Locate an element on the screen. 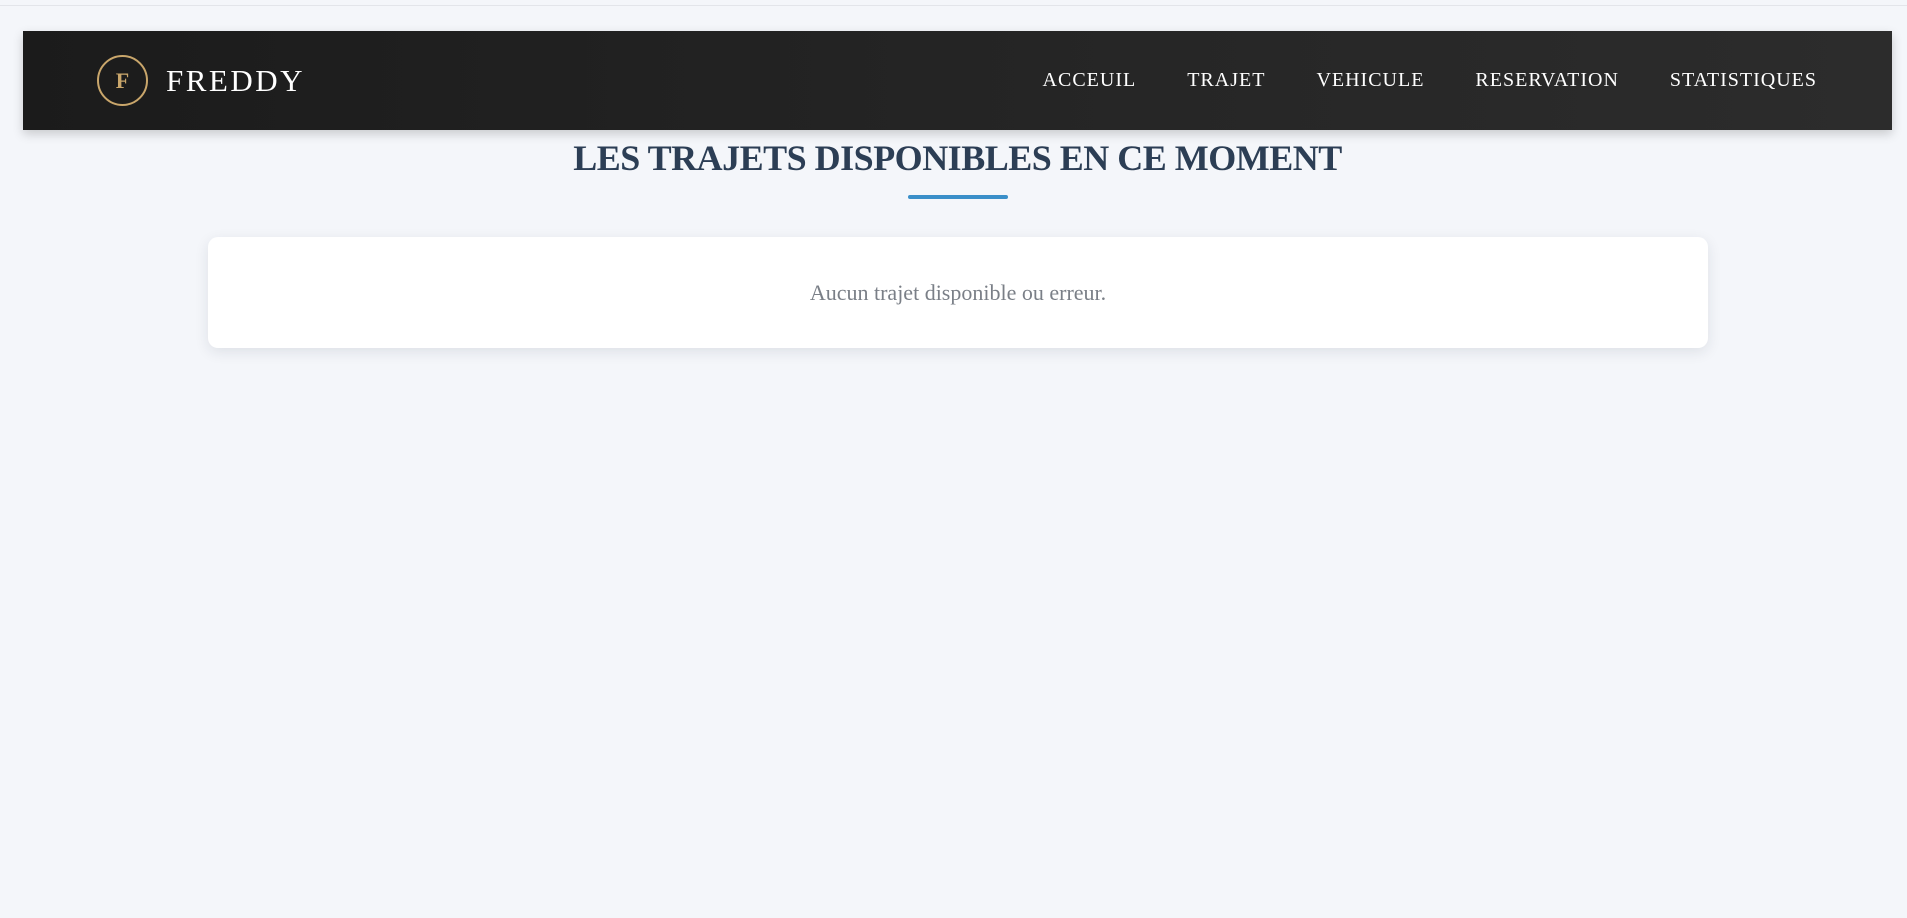 The width and height of the screenshot is (1907, 918). trips-empty-card: Aucun trajet disponible ou erreur. is located at coordinates (958, 292).